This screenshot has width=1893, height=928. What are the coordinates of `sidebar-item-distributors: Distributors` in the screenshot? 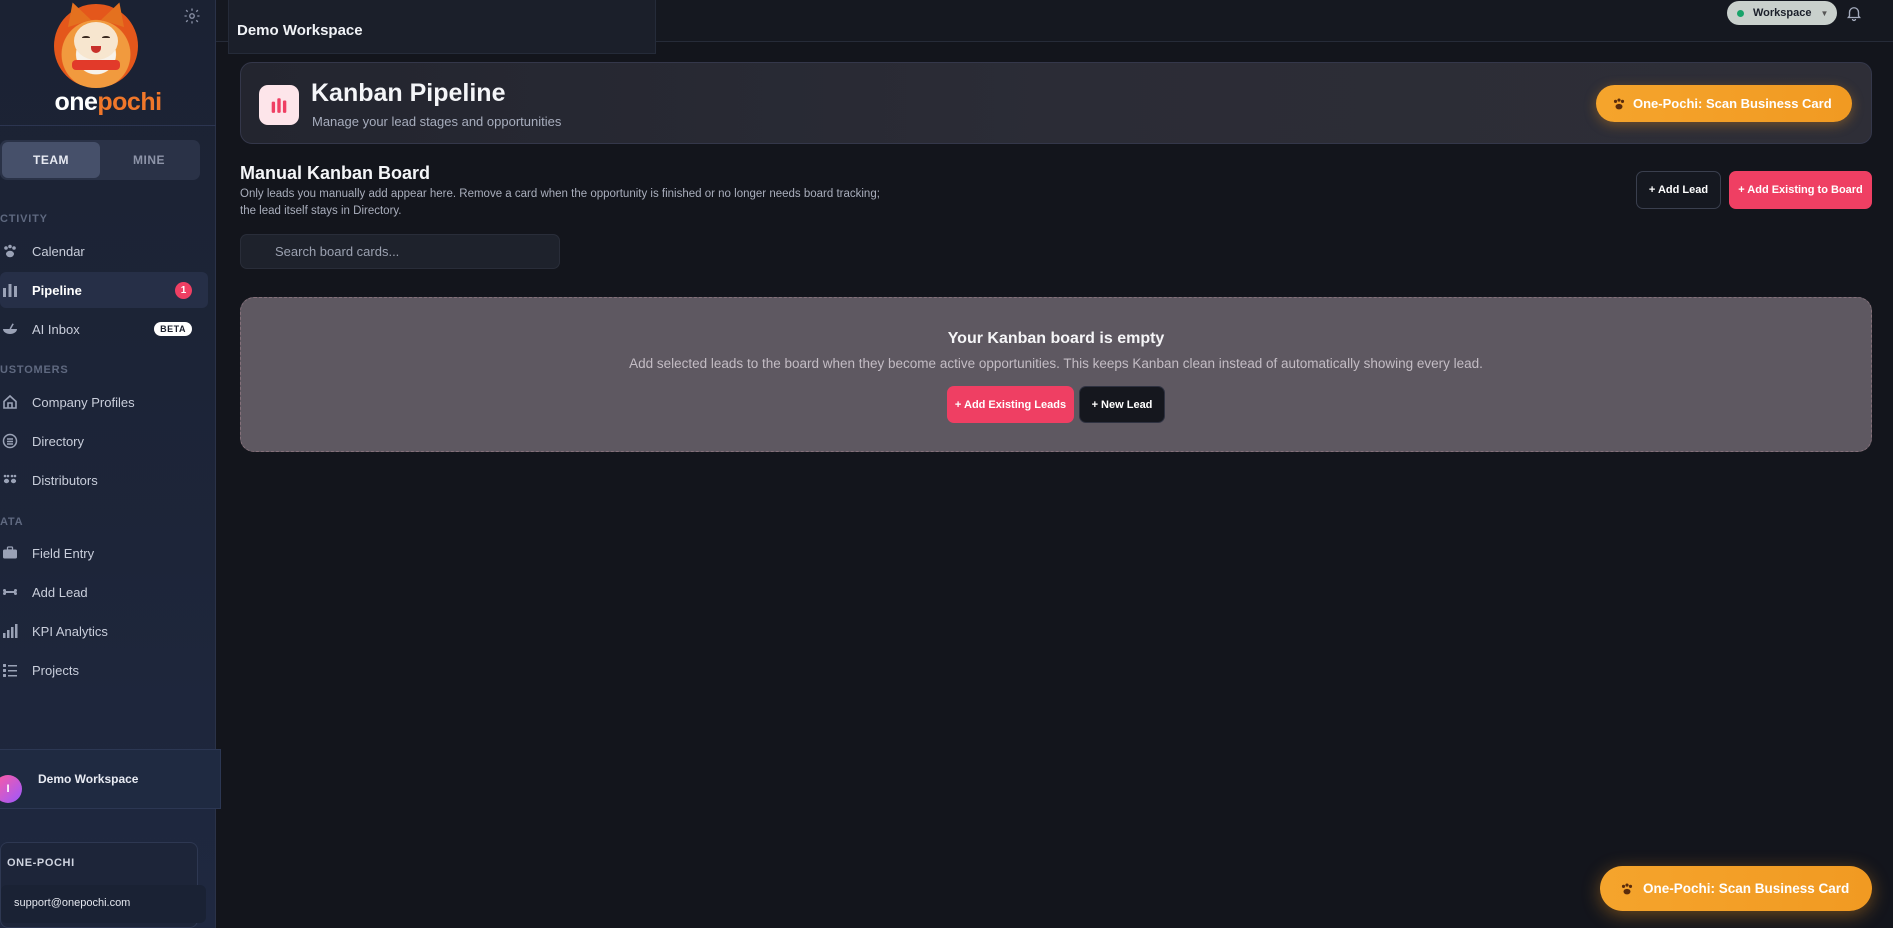 It's located at (104, 480).